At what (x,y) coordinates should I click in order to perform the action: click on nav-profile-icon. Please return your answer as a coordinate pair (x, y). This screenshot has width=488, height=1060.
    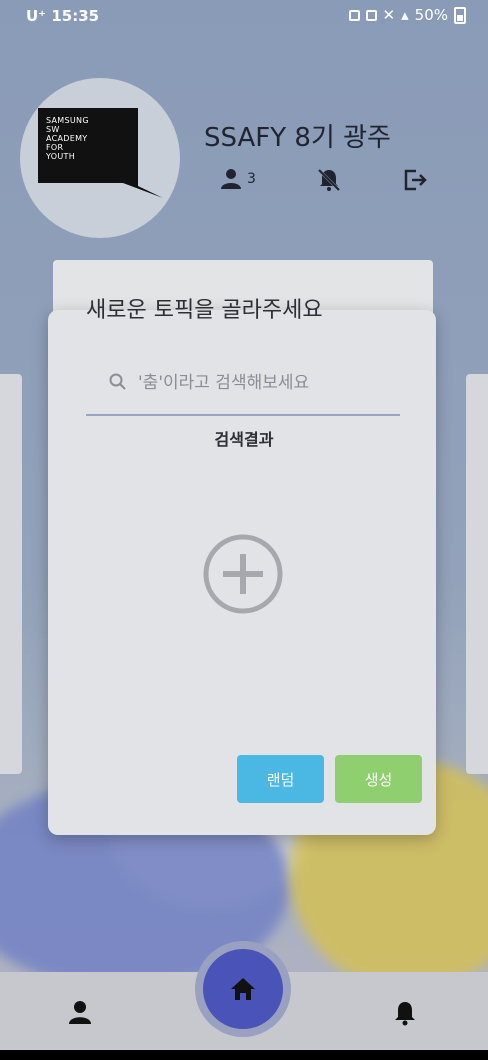
    Looking at the image, I should click on (80, 1012).